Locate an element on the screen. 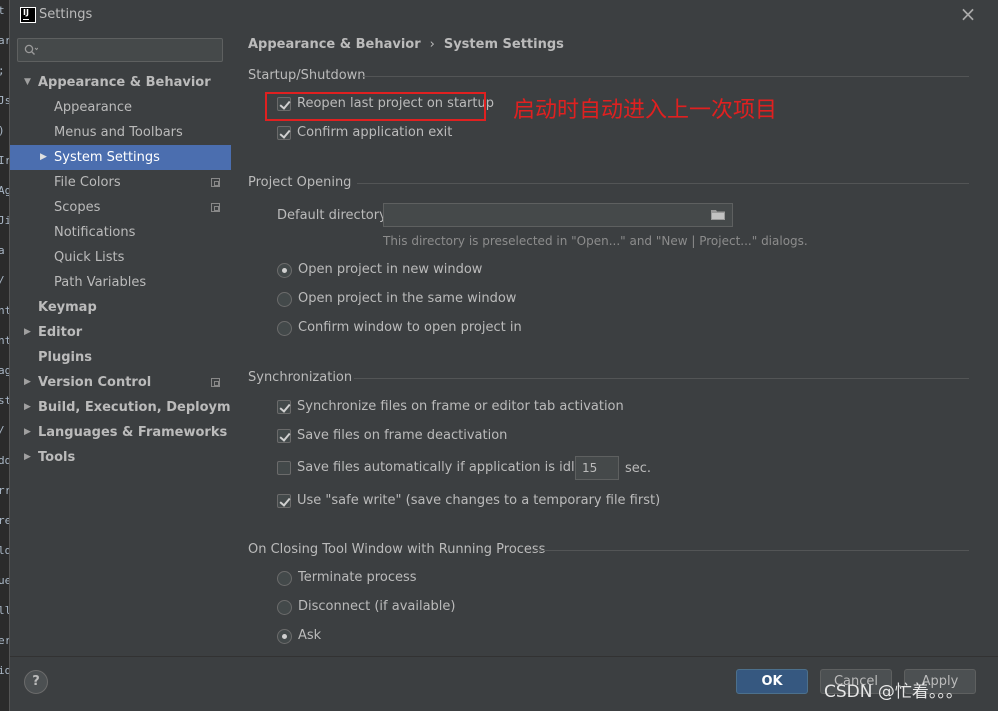 This screenshot has width=998, height=711. sidebar-item: Menus and Toolbars is located at coordinates (120, 132).